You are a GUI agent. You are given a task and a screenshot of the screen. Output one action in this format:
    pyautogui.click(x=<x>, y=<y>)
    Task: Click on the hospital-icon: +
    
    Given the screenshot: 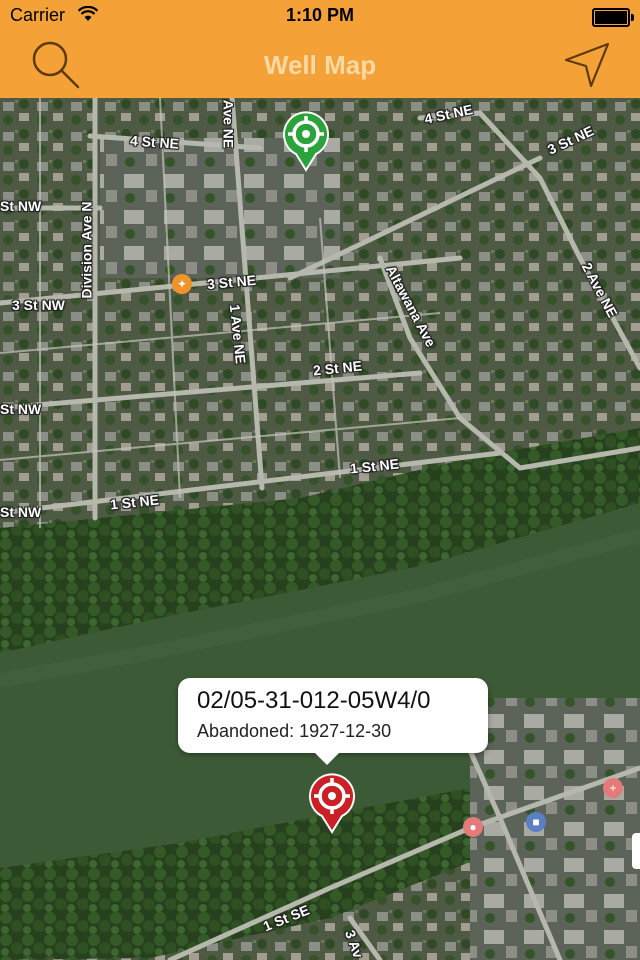 What is the action you would take?
    pyautogui.click(x=613, y=788)
    